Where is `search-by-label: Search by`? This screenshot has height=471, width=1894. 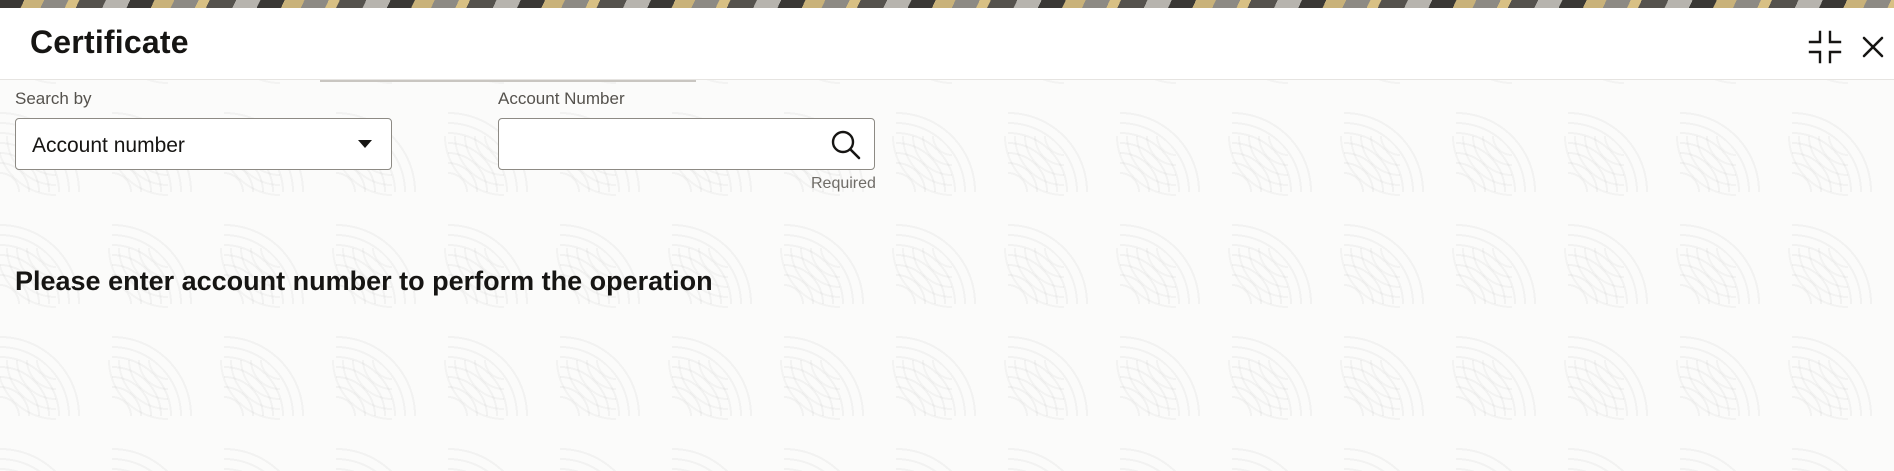 search-by-label: Search by is located at coordinates (53, 98).